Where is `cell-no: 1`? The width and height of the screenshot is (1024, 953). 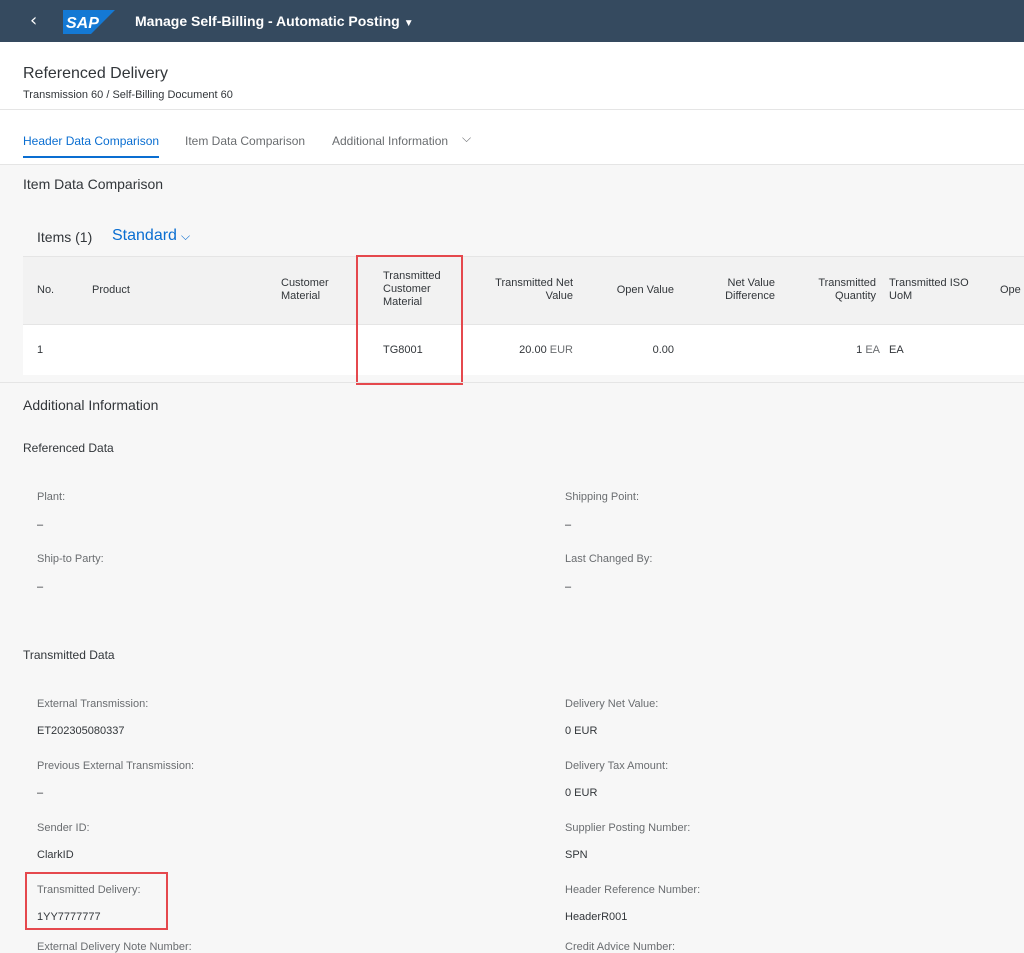 cell-no: 1 is located at coordinates (40, 350).